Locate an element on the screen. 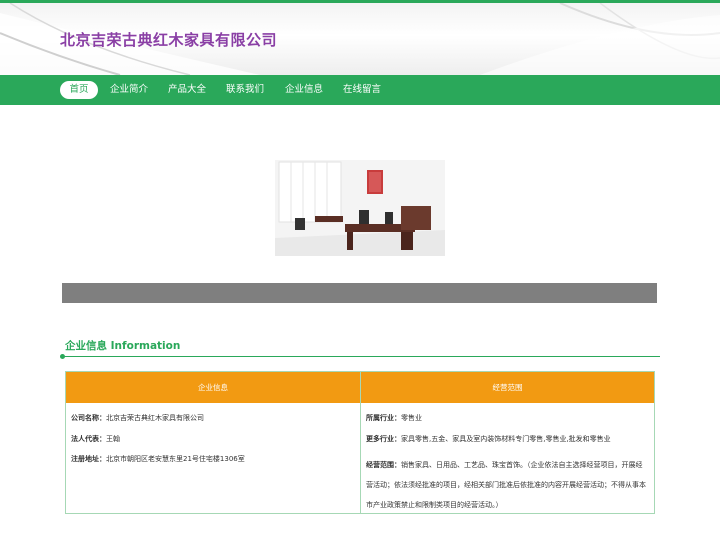 This screenshot has width=720, height=540. business-scope-header: 经营范围 is located at coordinates (507, 387).